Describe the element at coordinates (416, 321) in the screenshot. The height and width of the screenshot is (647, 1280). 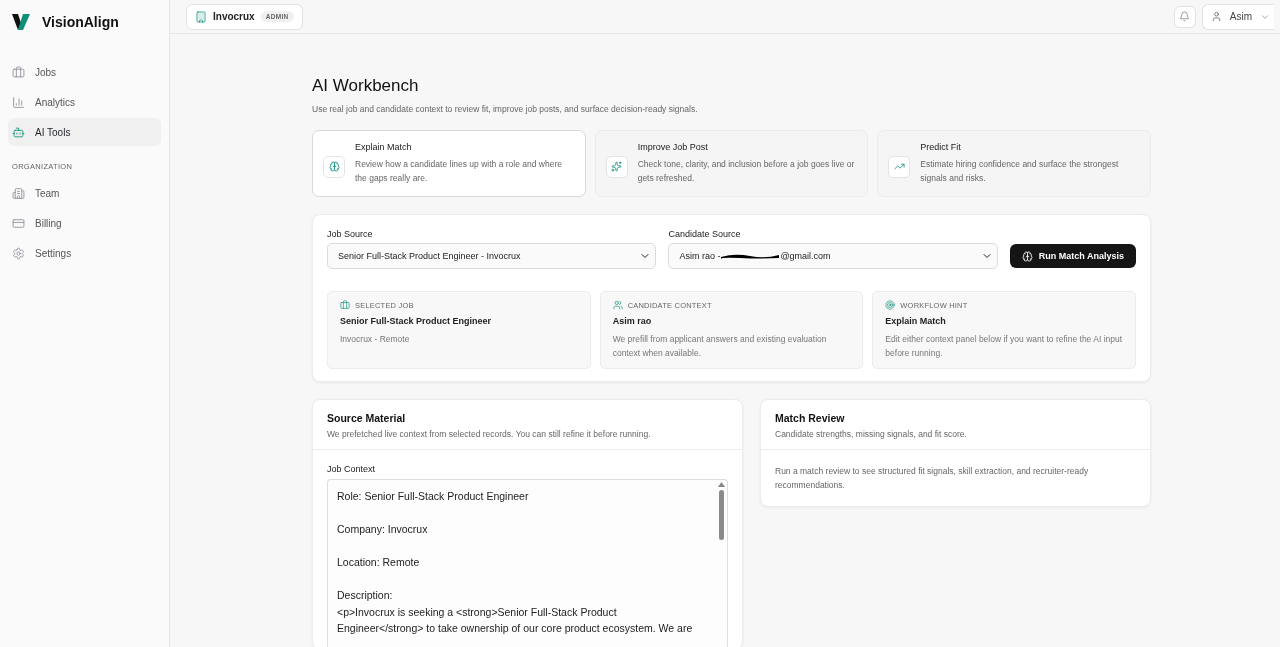
I see `card-title: Senior Full-Stack Product Engineer` at that location.